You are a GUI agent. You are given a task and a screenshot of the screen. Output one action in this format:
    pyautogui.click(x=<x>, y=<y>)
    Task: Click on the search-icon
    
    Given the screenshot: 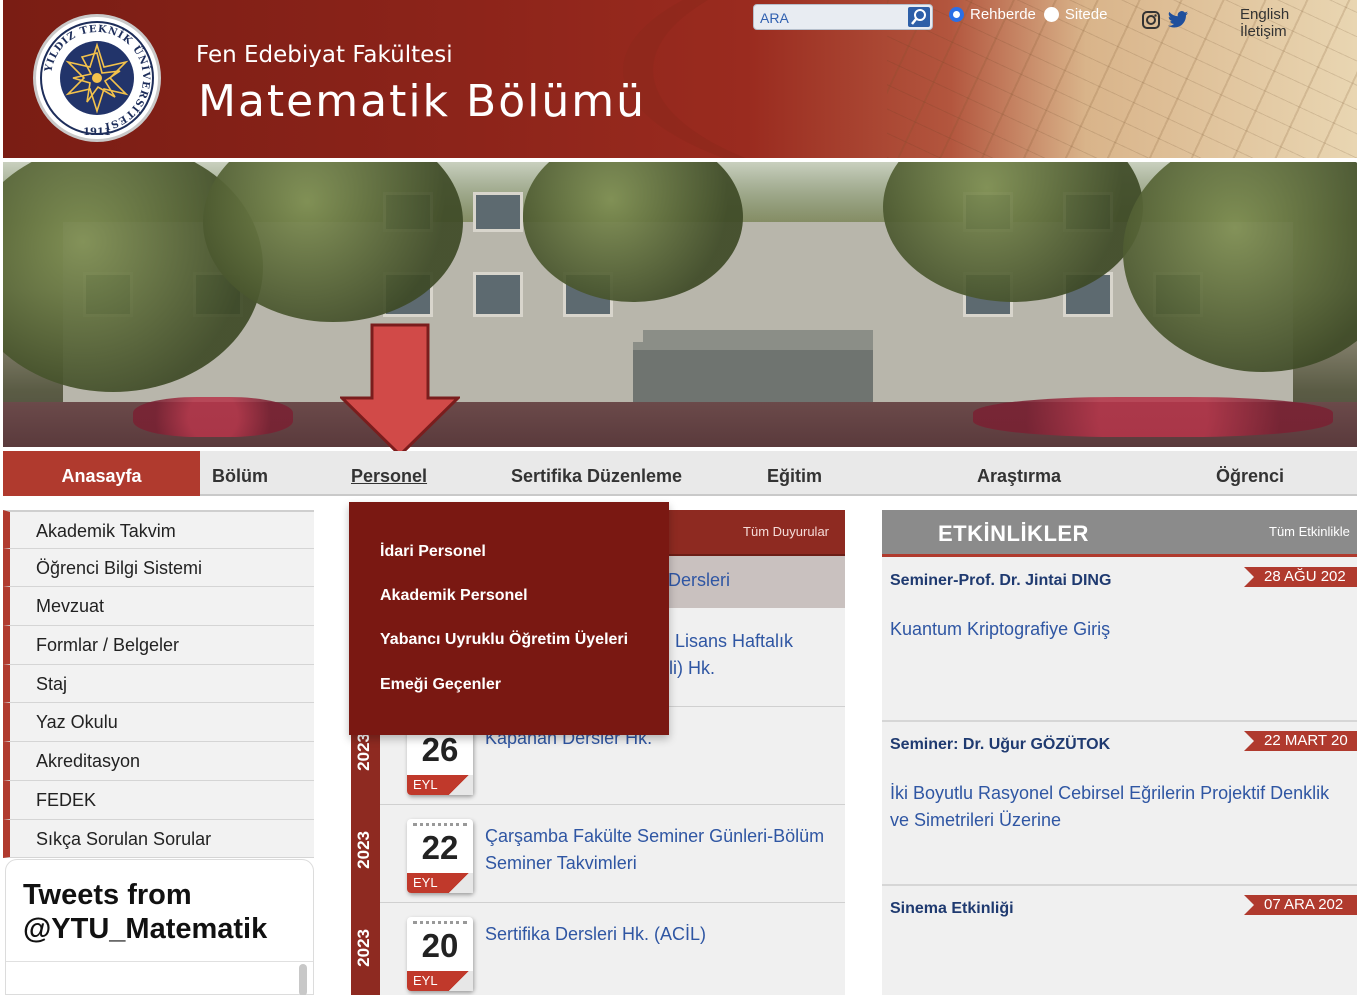 What is the action you would take?
    pyautogui.click(x=918, y=17)
    